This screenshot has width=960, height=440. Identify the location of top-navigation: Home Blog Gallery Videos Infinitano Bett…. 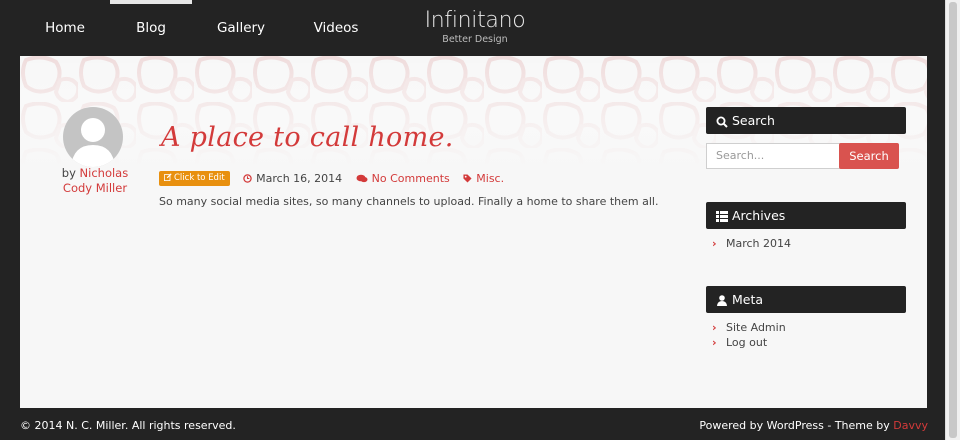
(473, 28).